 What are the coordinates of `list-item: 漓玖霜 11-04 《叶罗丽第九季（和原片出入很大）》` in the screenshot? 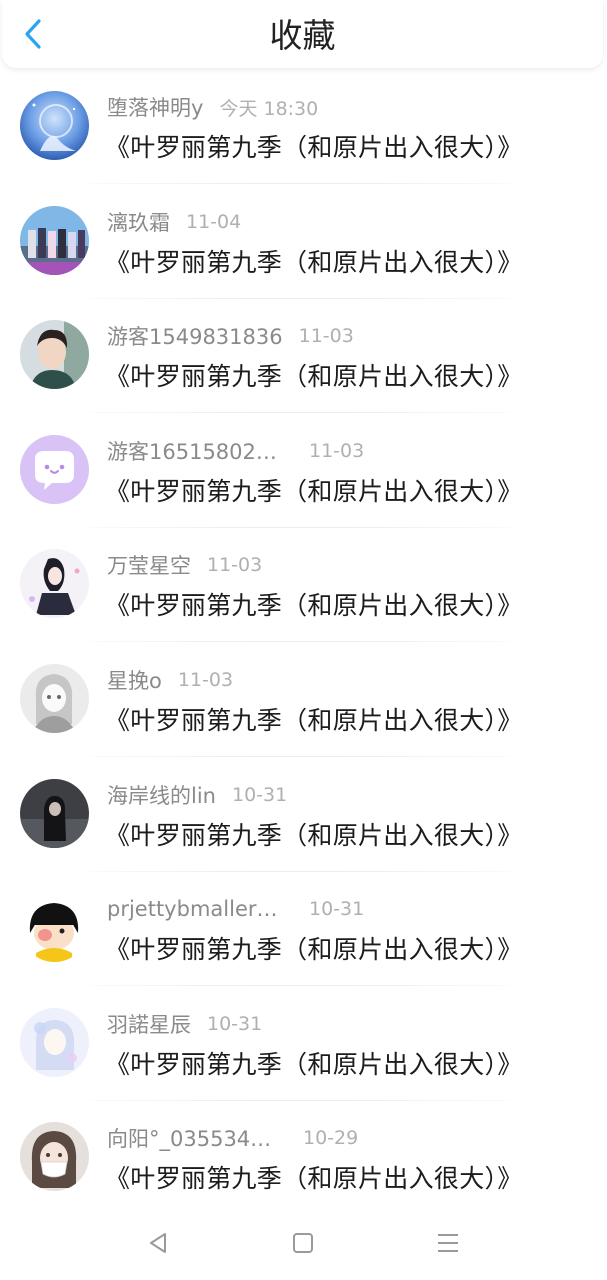 It's located at (303, 242).